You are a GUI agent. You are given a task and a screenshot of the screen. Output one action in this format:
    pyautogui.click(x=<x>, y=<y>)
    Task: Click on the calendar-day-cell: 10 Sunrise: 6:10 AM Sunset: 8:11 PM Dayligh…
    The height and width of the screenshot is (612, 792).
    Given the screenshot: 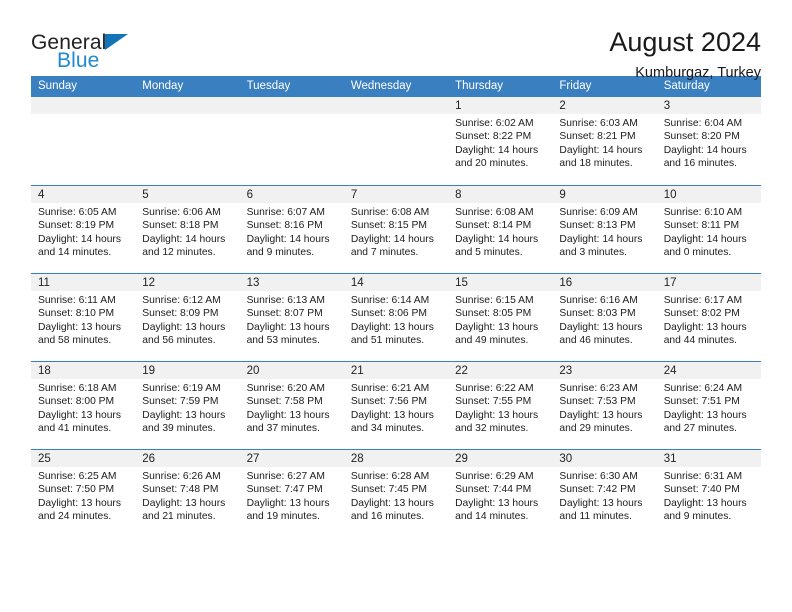 What is the action you would take?
    pyautogui.click(x=708, y=229)
    